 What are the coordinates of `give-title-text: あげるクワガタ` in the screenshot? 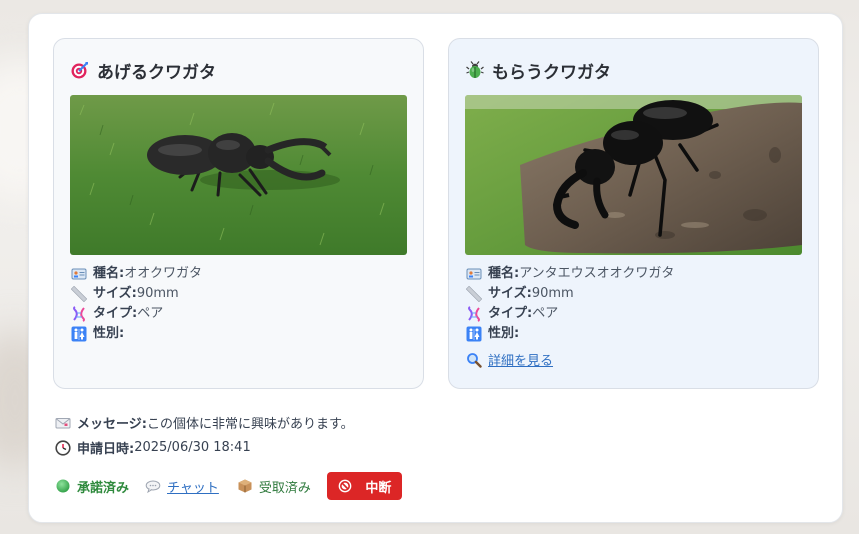 It's located at (156, 72).